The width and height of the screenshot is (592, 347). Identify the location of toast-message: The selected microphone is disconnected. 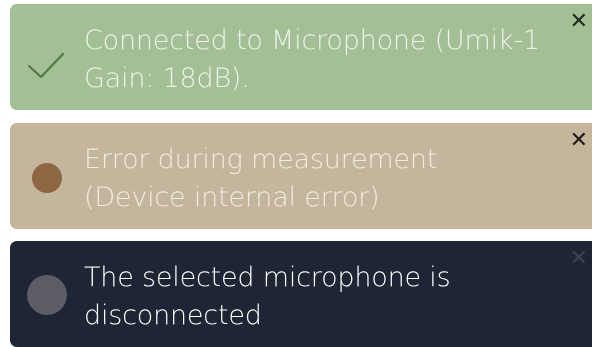
(267, 296).